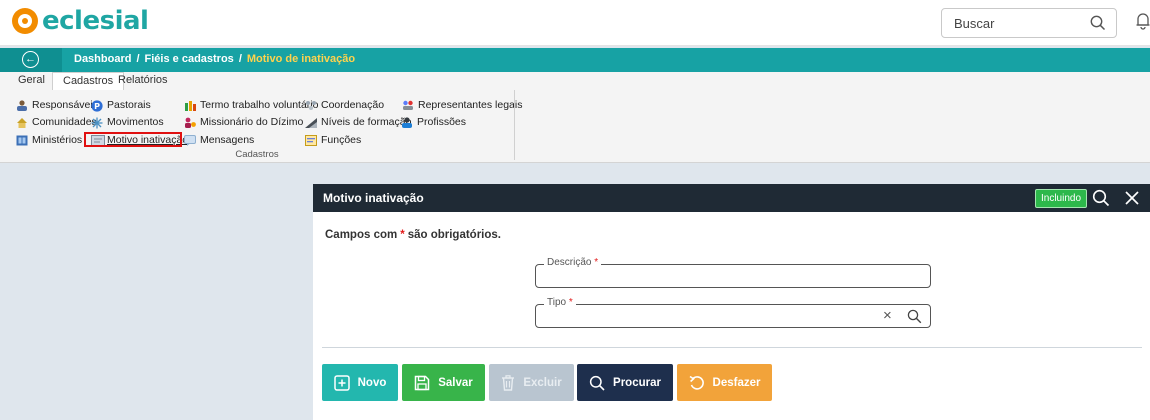  What do you see at coordinates (696, 277) in the screenshot?
I see `descricao-input` at bounding box center [696, 277].